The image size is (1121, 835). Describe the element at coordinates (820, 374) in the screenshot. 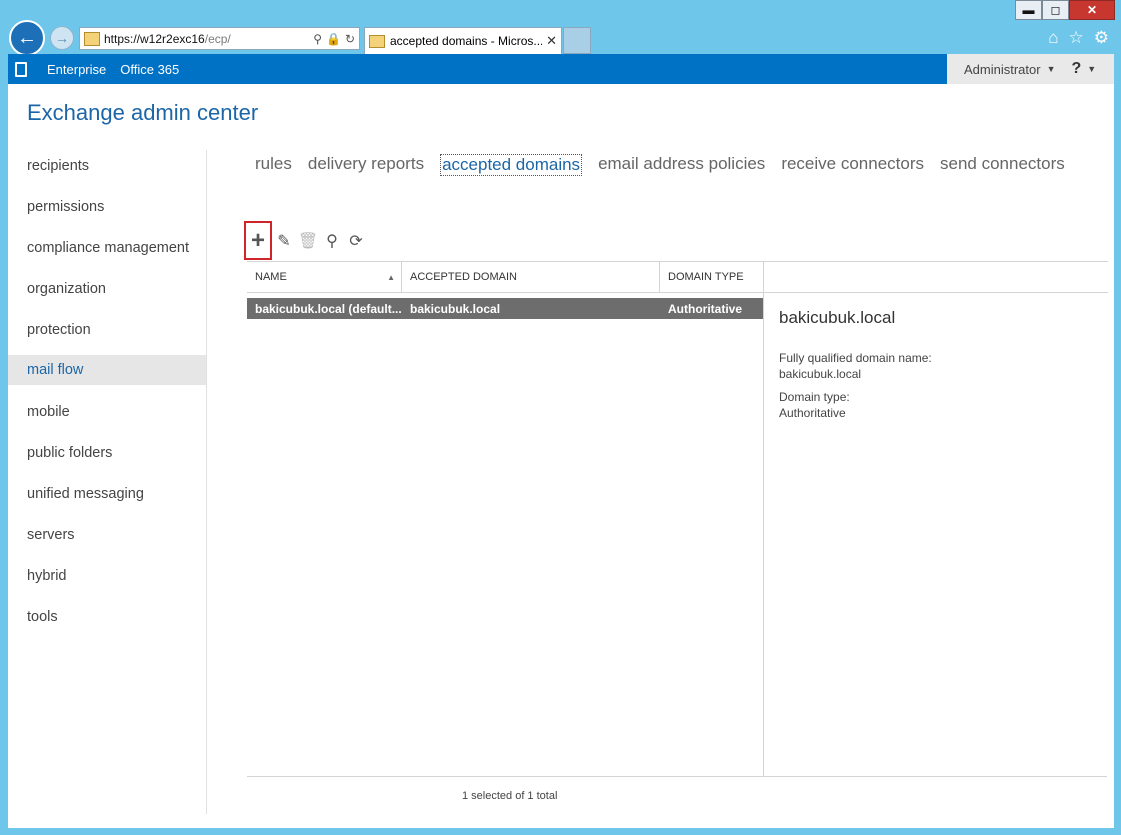

I see `fqdn-value: bakicubuk.local` at that location.